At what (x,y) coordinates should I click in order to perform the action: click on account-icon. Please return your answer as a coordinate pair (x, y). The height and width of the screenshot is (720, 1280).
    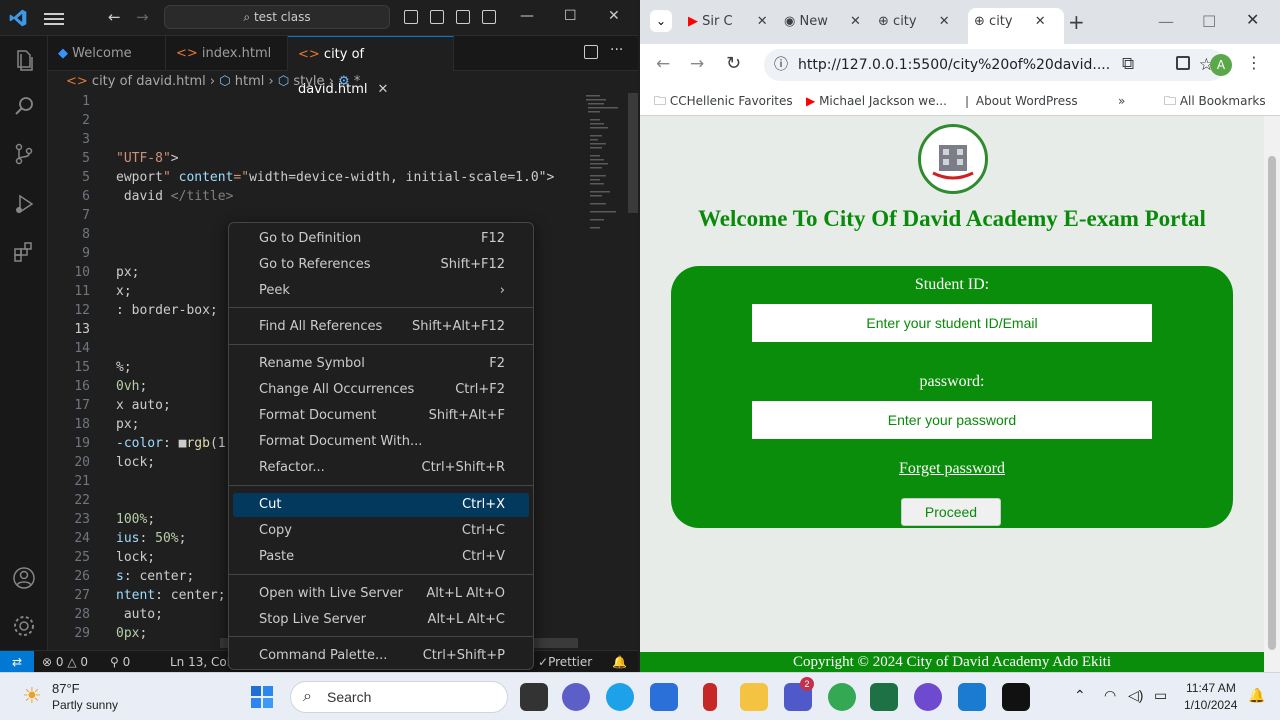
    Looking at the image, I should click on (24, 578).